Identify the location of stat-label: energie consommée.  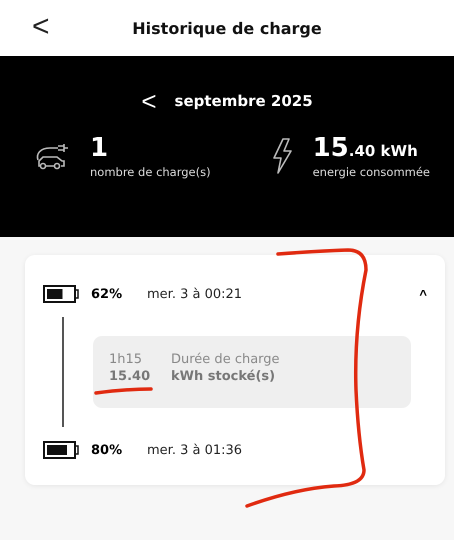
(371, 171).